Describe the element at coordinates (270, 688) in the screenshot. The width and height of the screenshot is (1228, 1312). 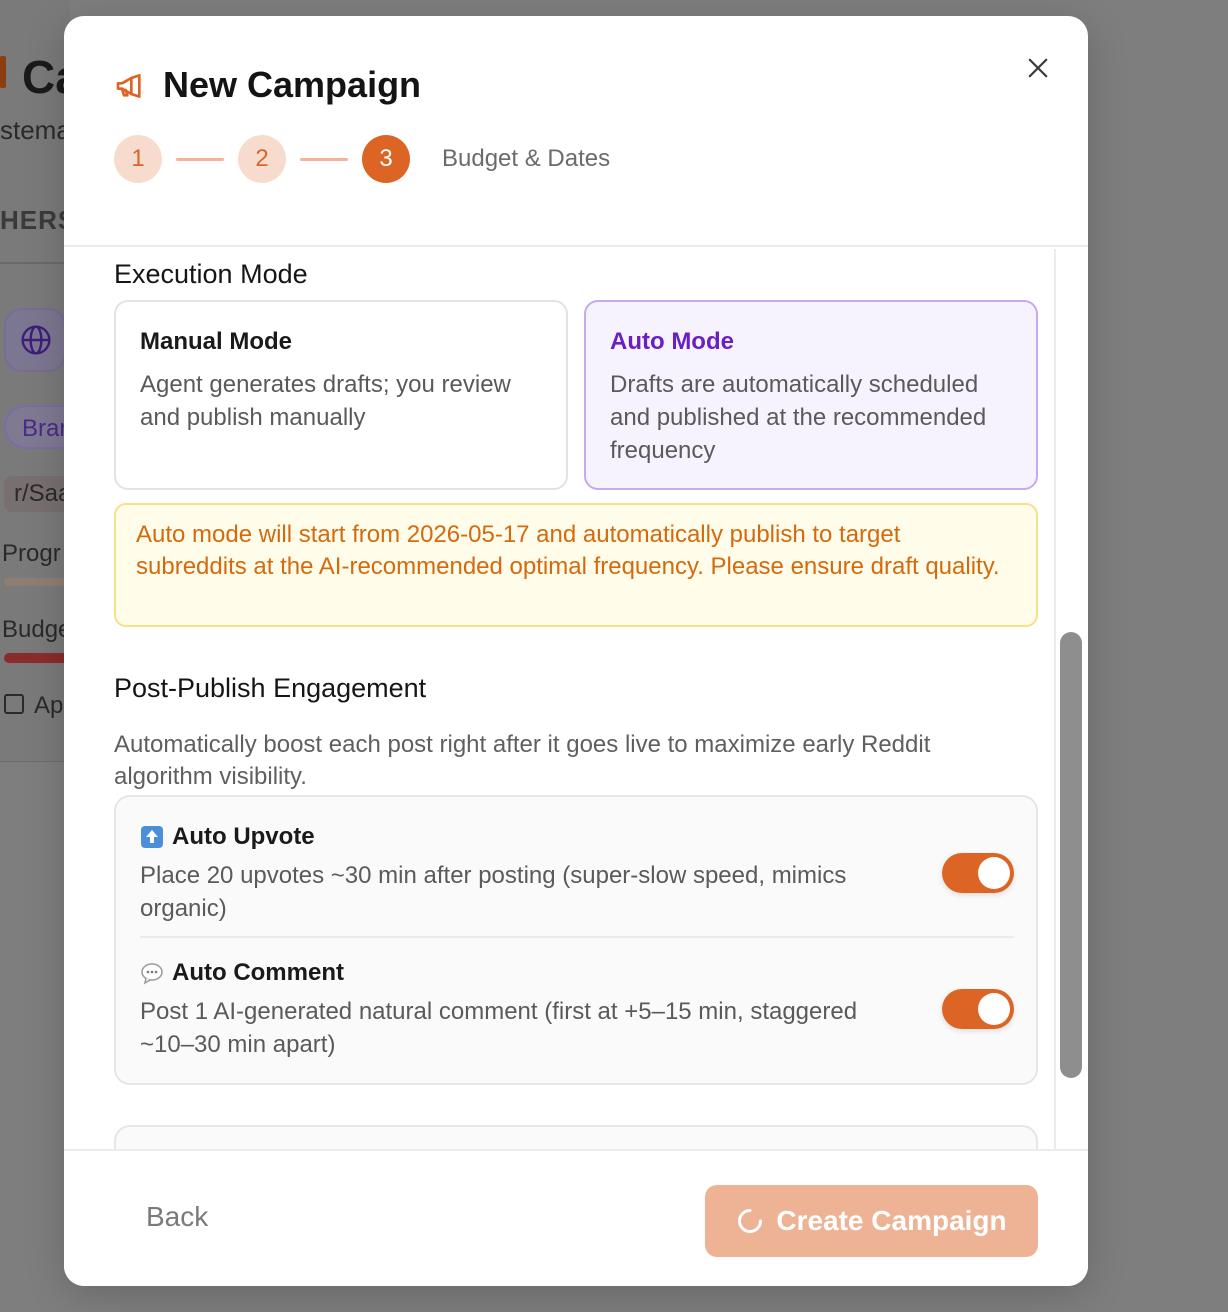
I see `engagement-title: Post-Publish Engagement` at that location.